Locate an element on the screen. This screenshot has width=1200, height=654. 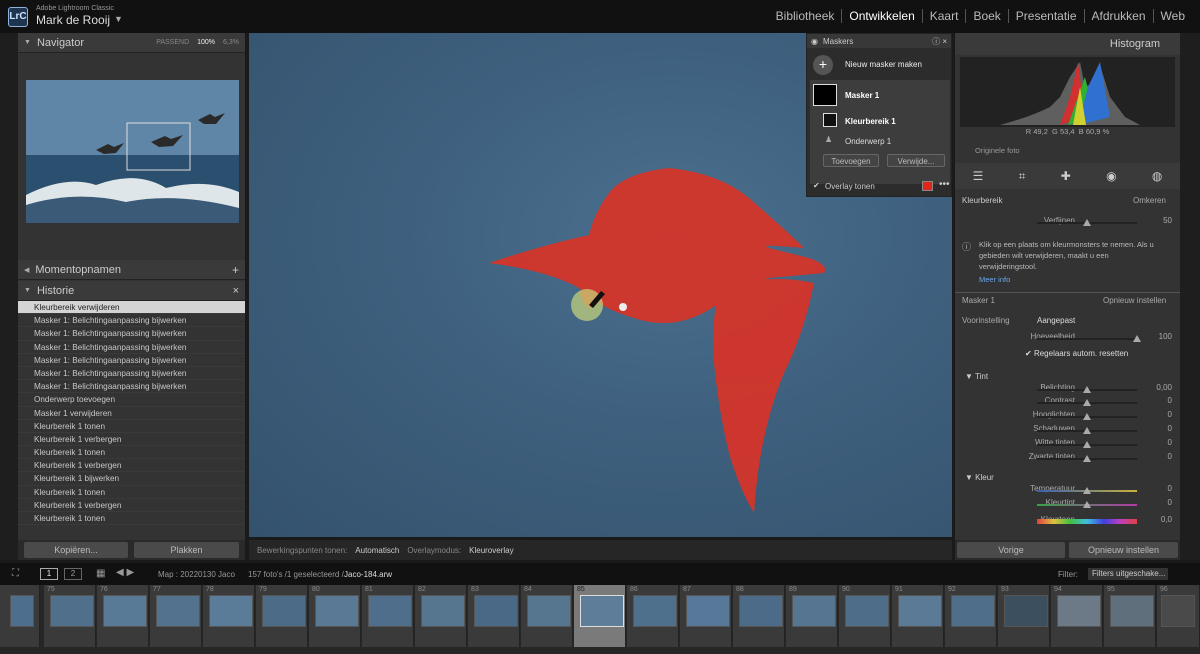
filmstrip-cell: 84 is located at coordinates (547, 616).